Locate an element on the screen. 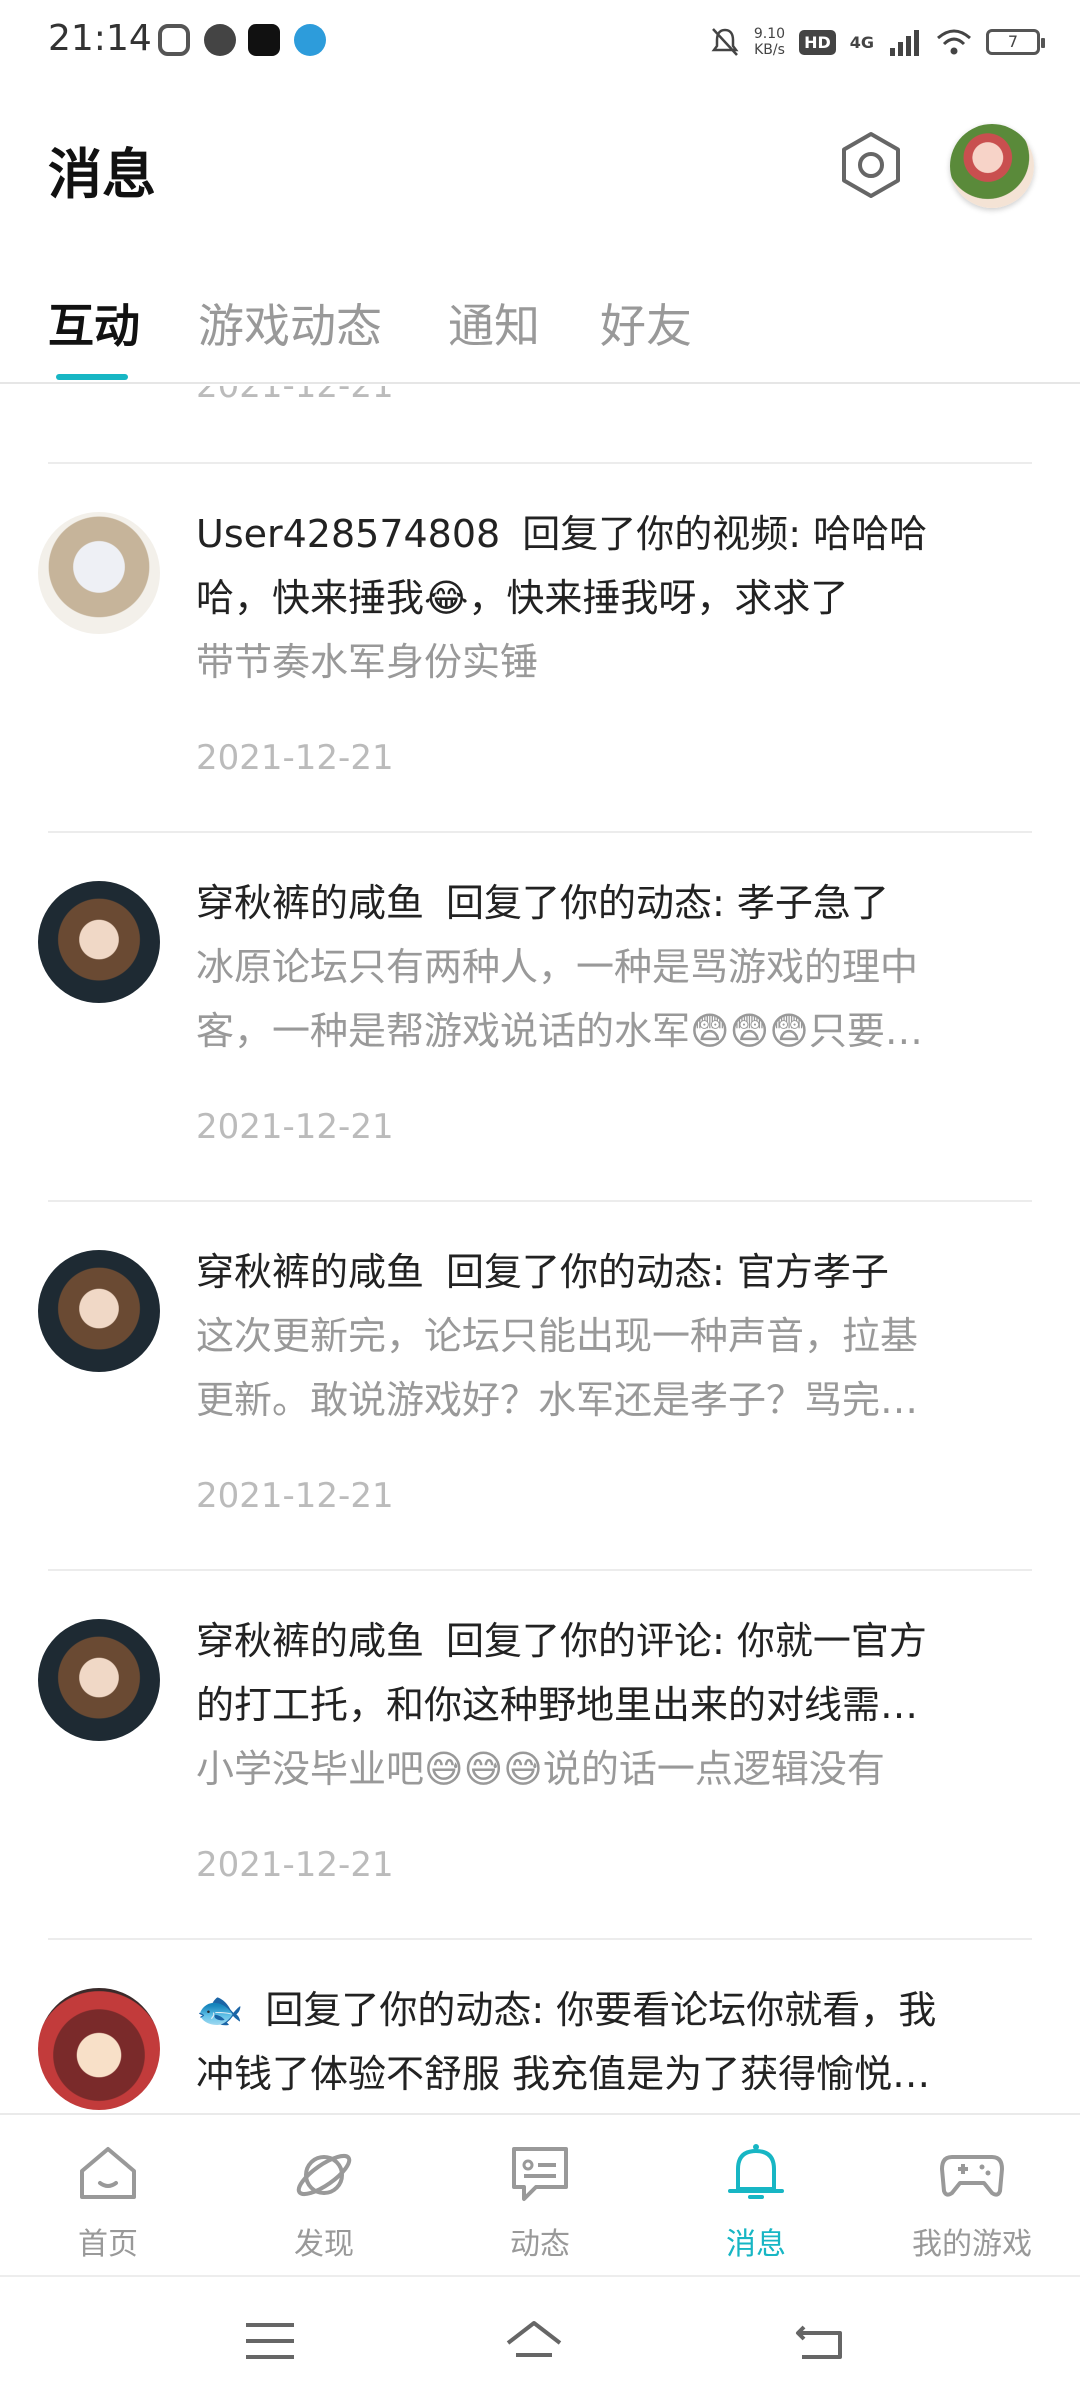 The width and height of the screenshot is (1080, 2400). net-speed: 9.10 KB/s is located at coordinates (769, 42).